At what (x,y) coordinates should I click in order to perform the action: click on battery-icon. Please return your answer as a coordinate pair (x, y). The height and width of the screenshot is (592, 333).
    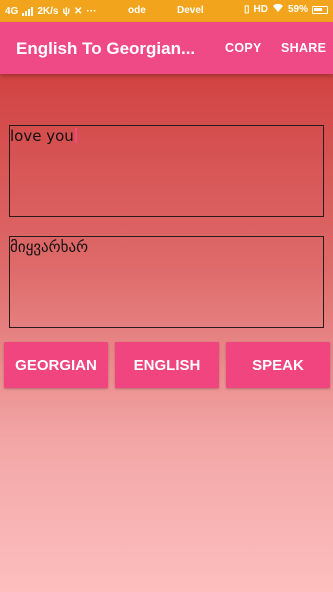
    Looking at the image, I should click on (320, 9).